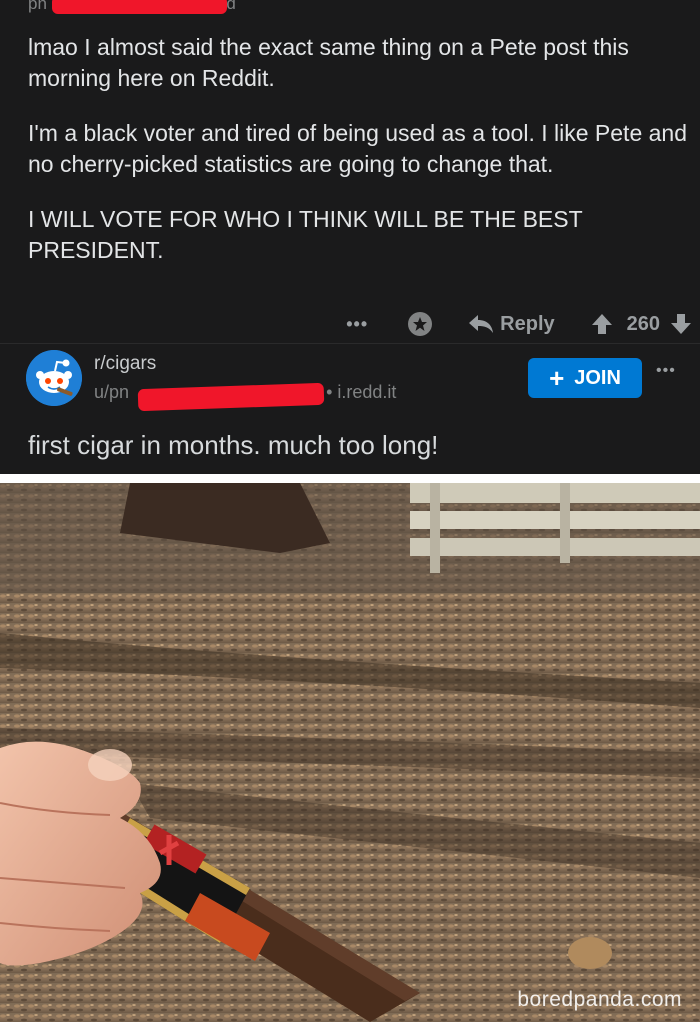  What do you see at coordinates (557, 378) in the screenshot?
I see `plus-icon: +` at bounding box center [557, 378].